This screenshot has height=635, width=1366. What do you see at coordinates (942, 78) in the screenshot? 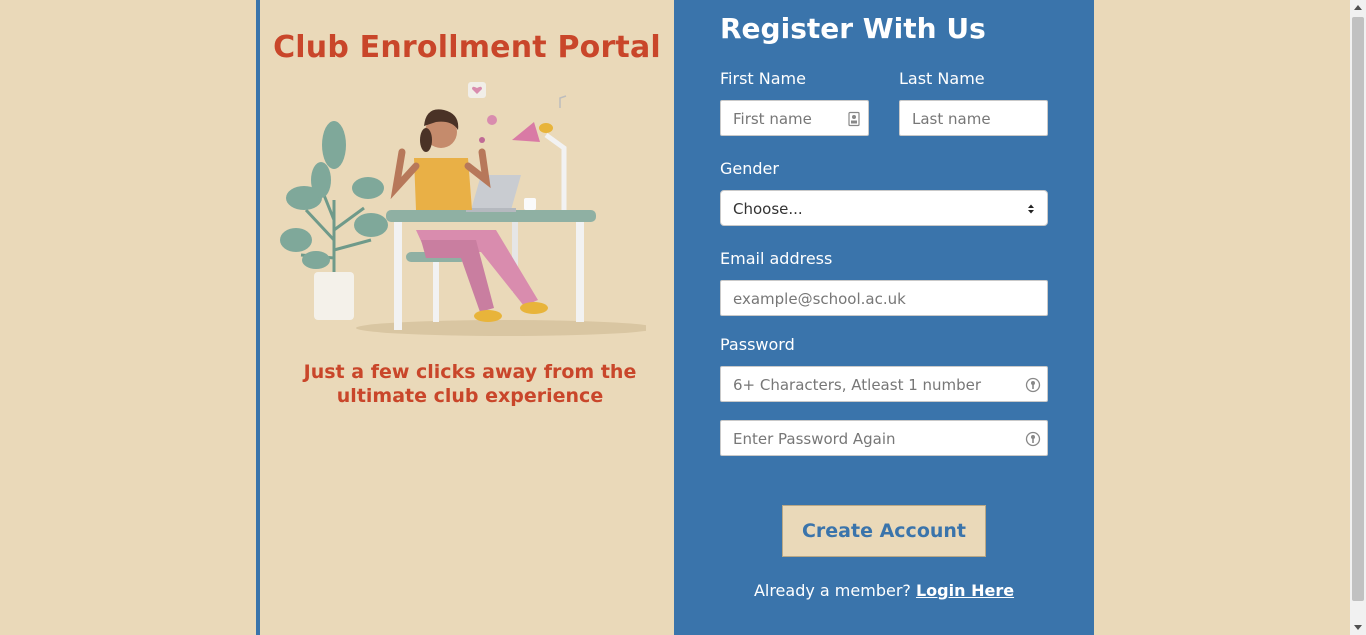
I see `last-name-label: Last Name` at bounding box center [942, 78].